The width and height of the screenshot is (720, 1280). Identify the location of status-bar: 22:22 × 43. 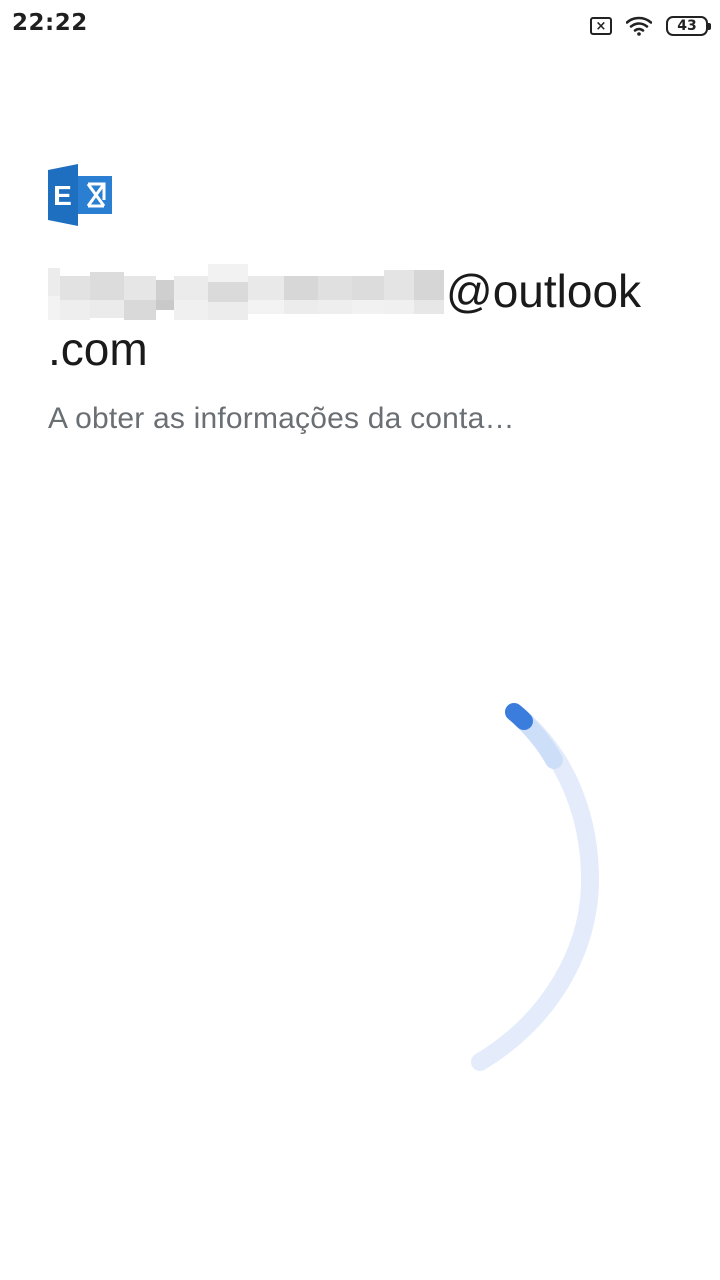
(360, 26).